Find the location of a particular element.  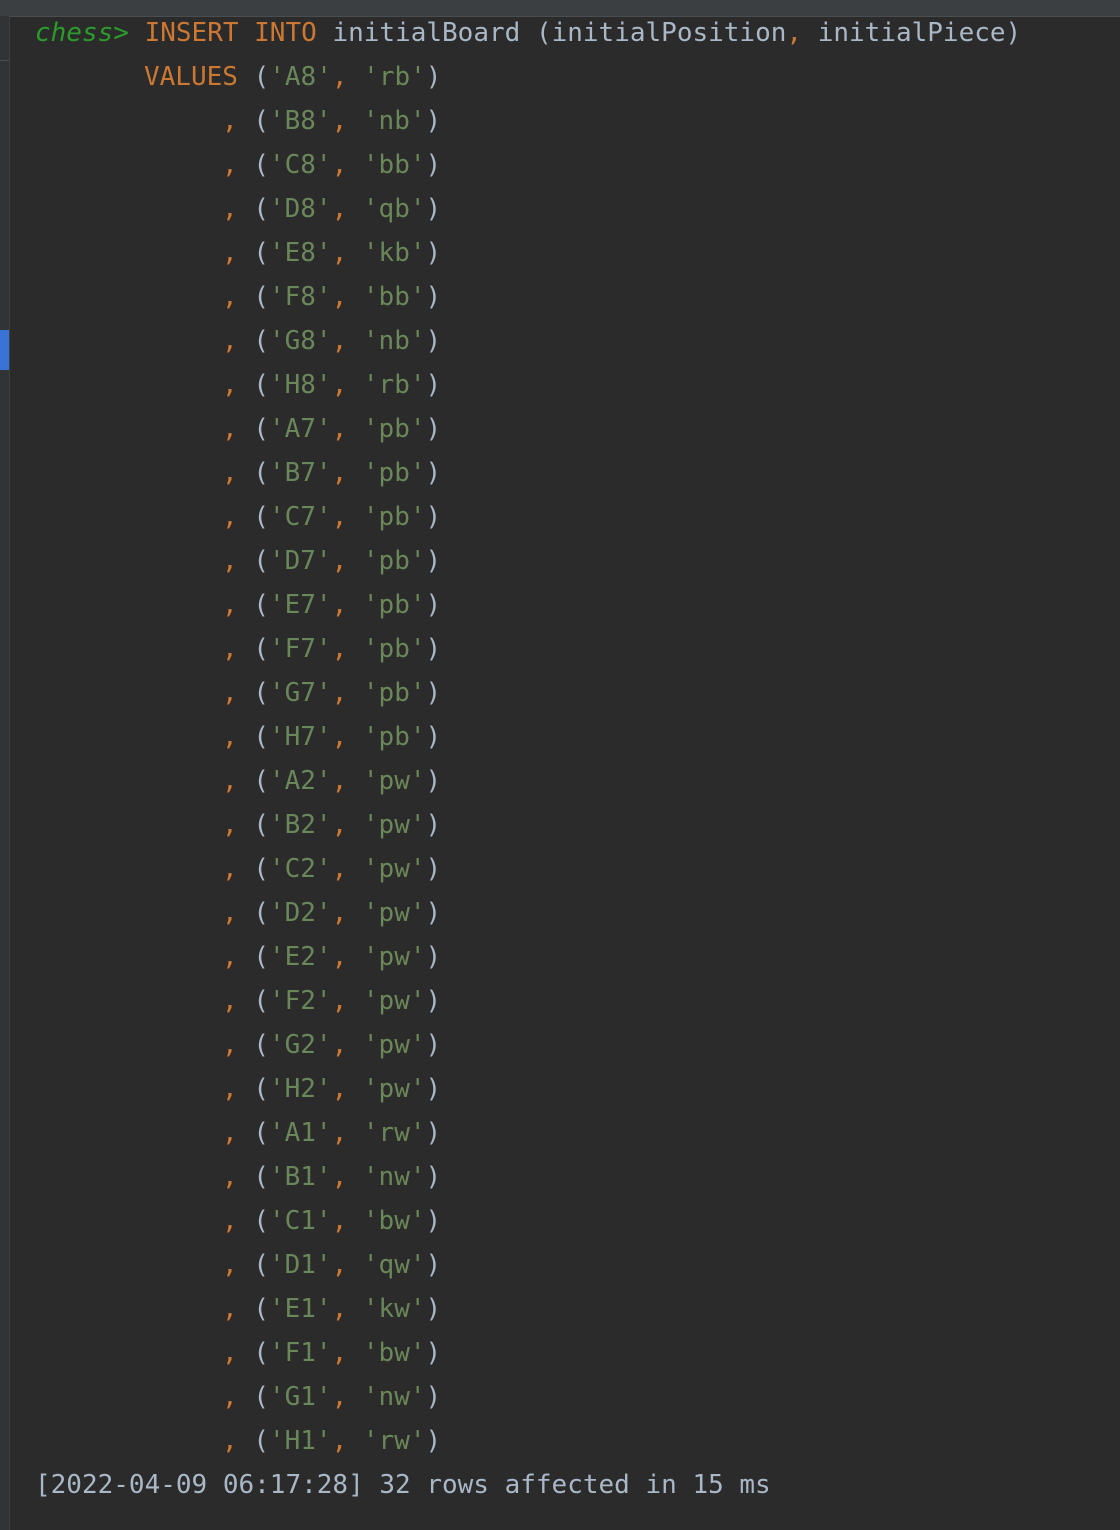

value-row: , ('C8', 'bb') is located at coordinates (331, 165).